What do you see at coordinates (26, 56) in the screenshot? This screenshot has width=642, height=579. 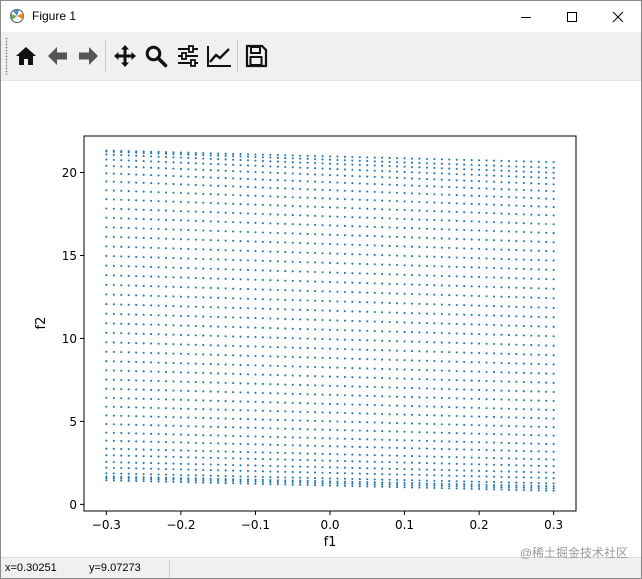 I see `home-button` at bounding box center [26, 56].